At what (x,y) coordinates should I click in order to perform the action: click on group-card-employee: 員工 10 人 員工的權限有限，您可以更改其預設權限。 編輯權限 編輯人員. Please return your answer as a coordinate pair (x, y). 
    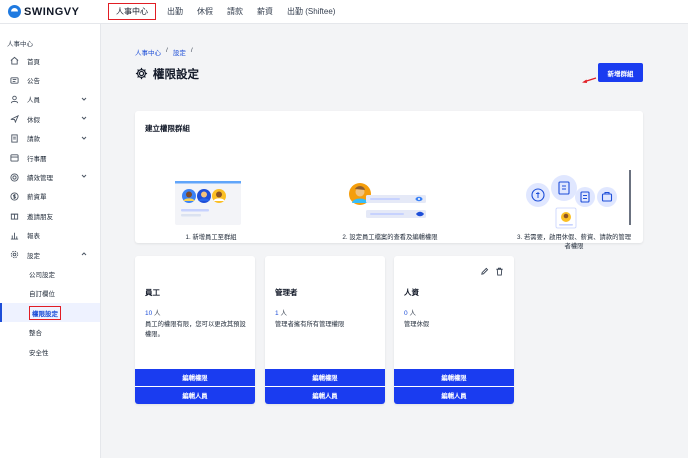
    Looking at the image, I should click on (195, 330).